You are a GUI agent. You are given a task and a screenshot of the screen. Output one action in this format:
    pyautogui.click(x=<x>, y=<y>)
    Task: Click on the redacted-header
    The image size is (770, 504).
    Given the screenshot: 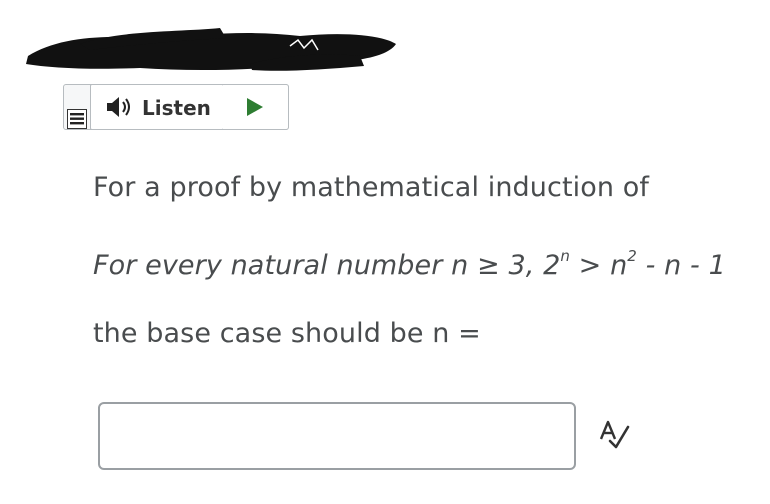 What is the action you would take?
    pyautogui.click(x=211, y=49)
    